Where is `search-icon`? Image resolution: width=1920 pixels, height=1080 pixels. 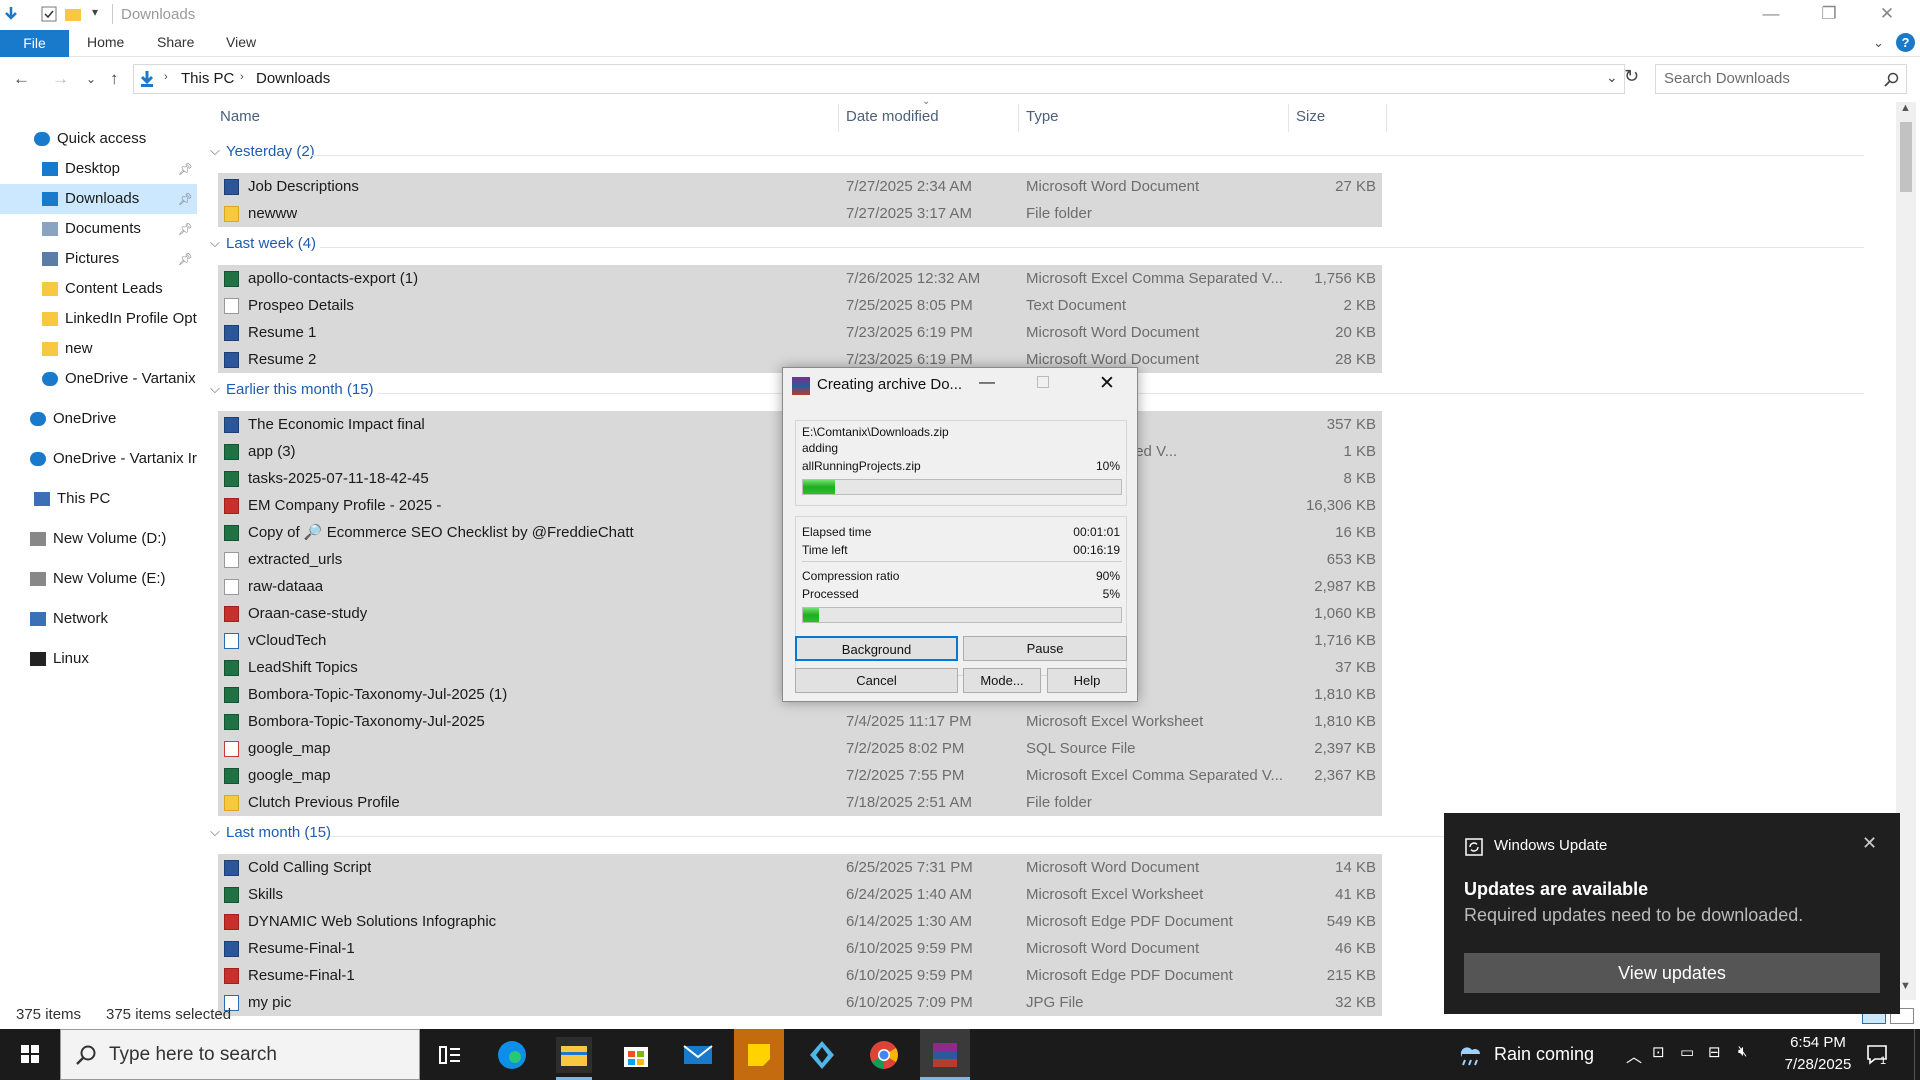 search-icon is located at coordinates (1891, 79).